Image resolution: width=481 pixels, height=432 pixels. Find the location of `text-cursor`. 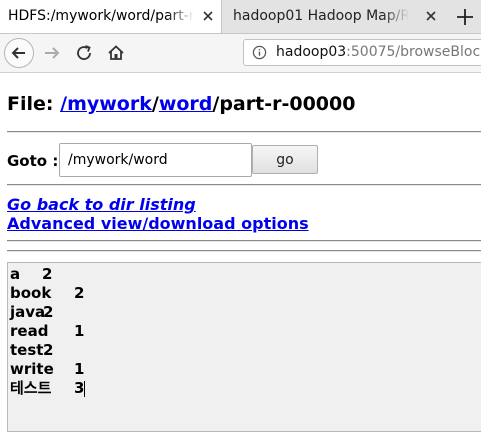

text-cursor is located at coordinates (84, 389).